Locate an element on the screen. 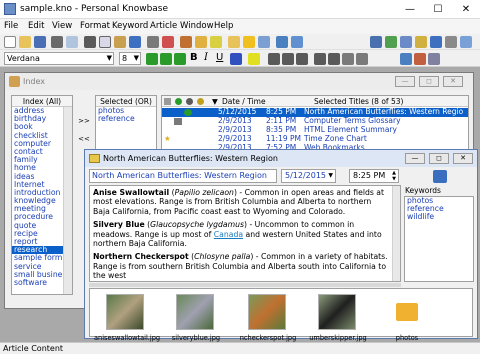 The image size is (480, 354). checkmark-icon is located at coordinates (391, 42).